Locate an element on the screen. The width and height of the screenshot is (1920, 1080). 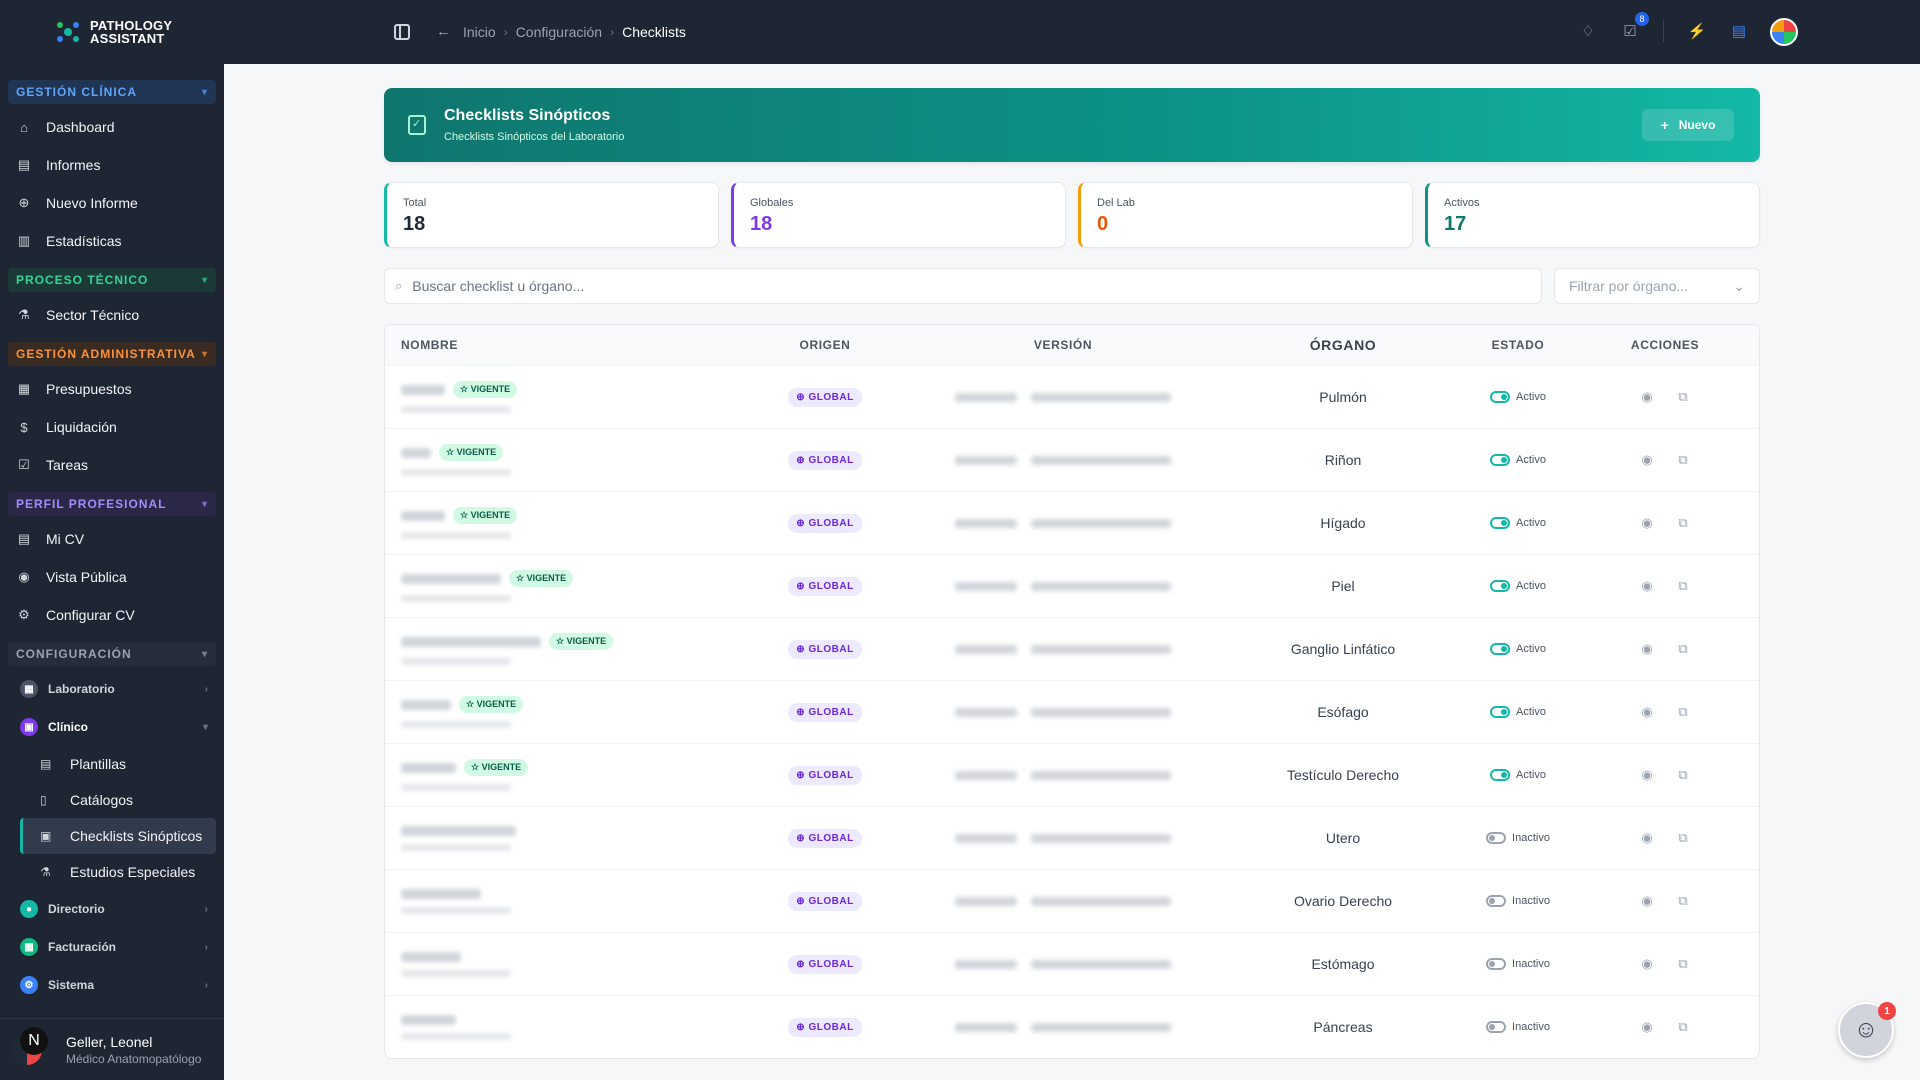
sidebar-group-clinico: ▣ Clínico ▾ is located at coordinates (112, 727).